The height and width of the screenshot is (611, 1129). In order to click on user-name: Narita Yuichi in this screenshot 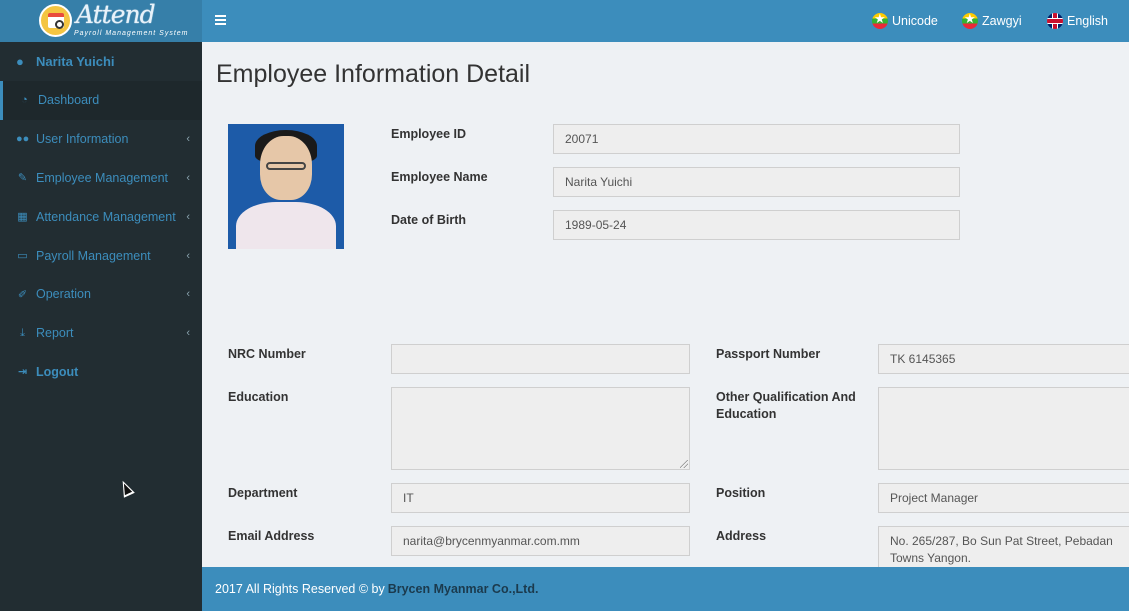, I will do `click(75, 61)`.